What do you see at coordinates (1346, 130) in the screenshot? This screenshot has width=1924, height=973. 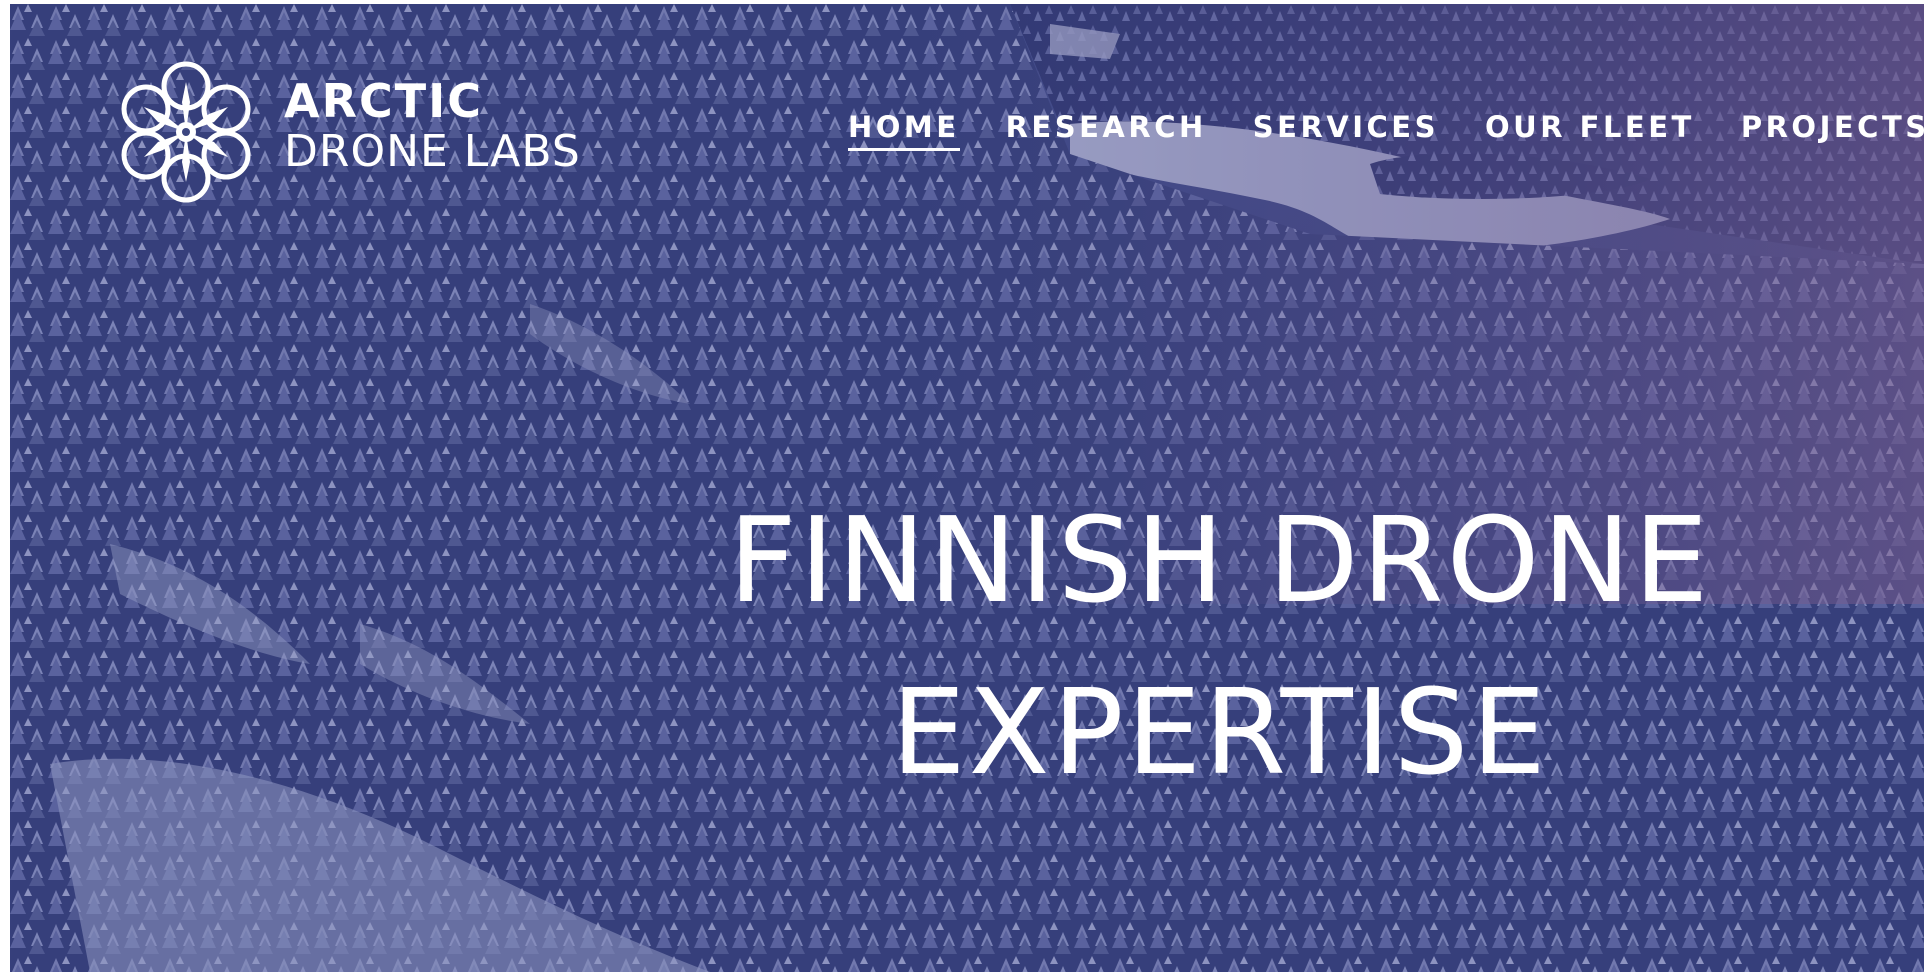 I see `nav-item-services: SERVICES` at bounding box center [1346, 130].